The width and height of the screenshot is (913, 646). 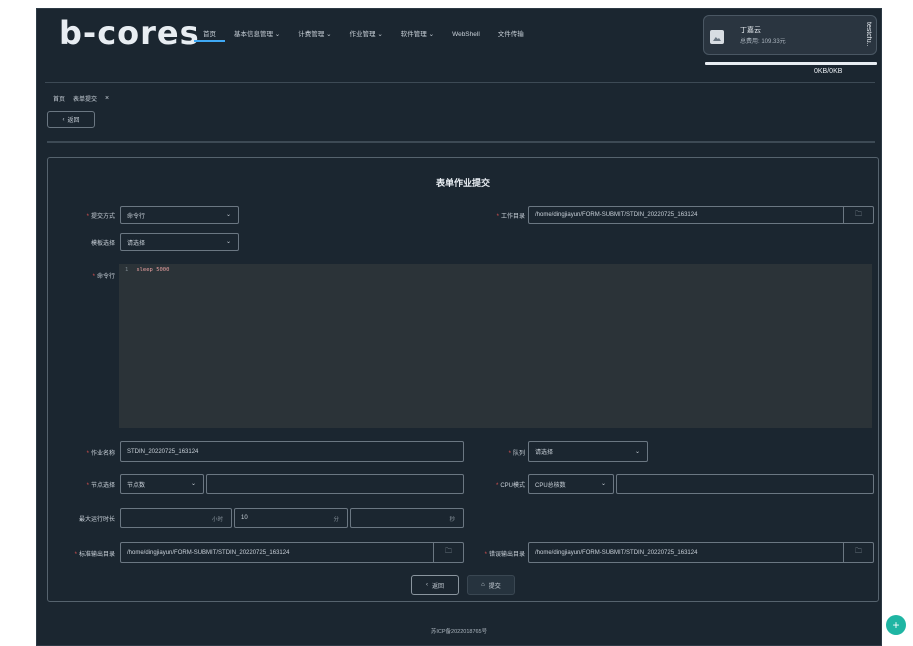 What do you see at coordinates (459, 631) in the screenshot?
I see `footer-icp: 苏ICP备2022018765号` at bounding box center [459, 631].